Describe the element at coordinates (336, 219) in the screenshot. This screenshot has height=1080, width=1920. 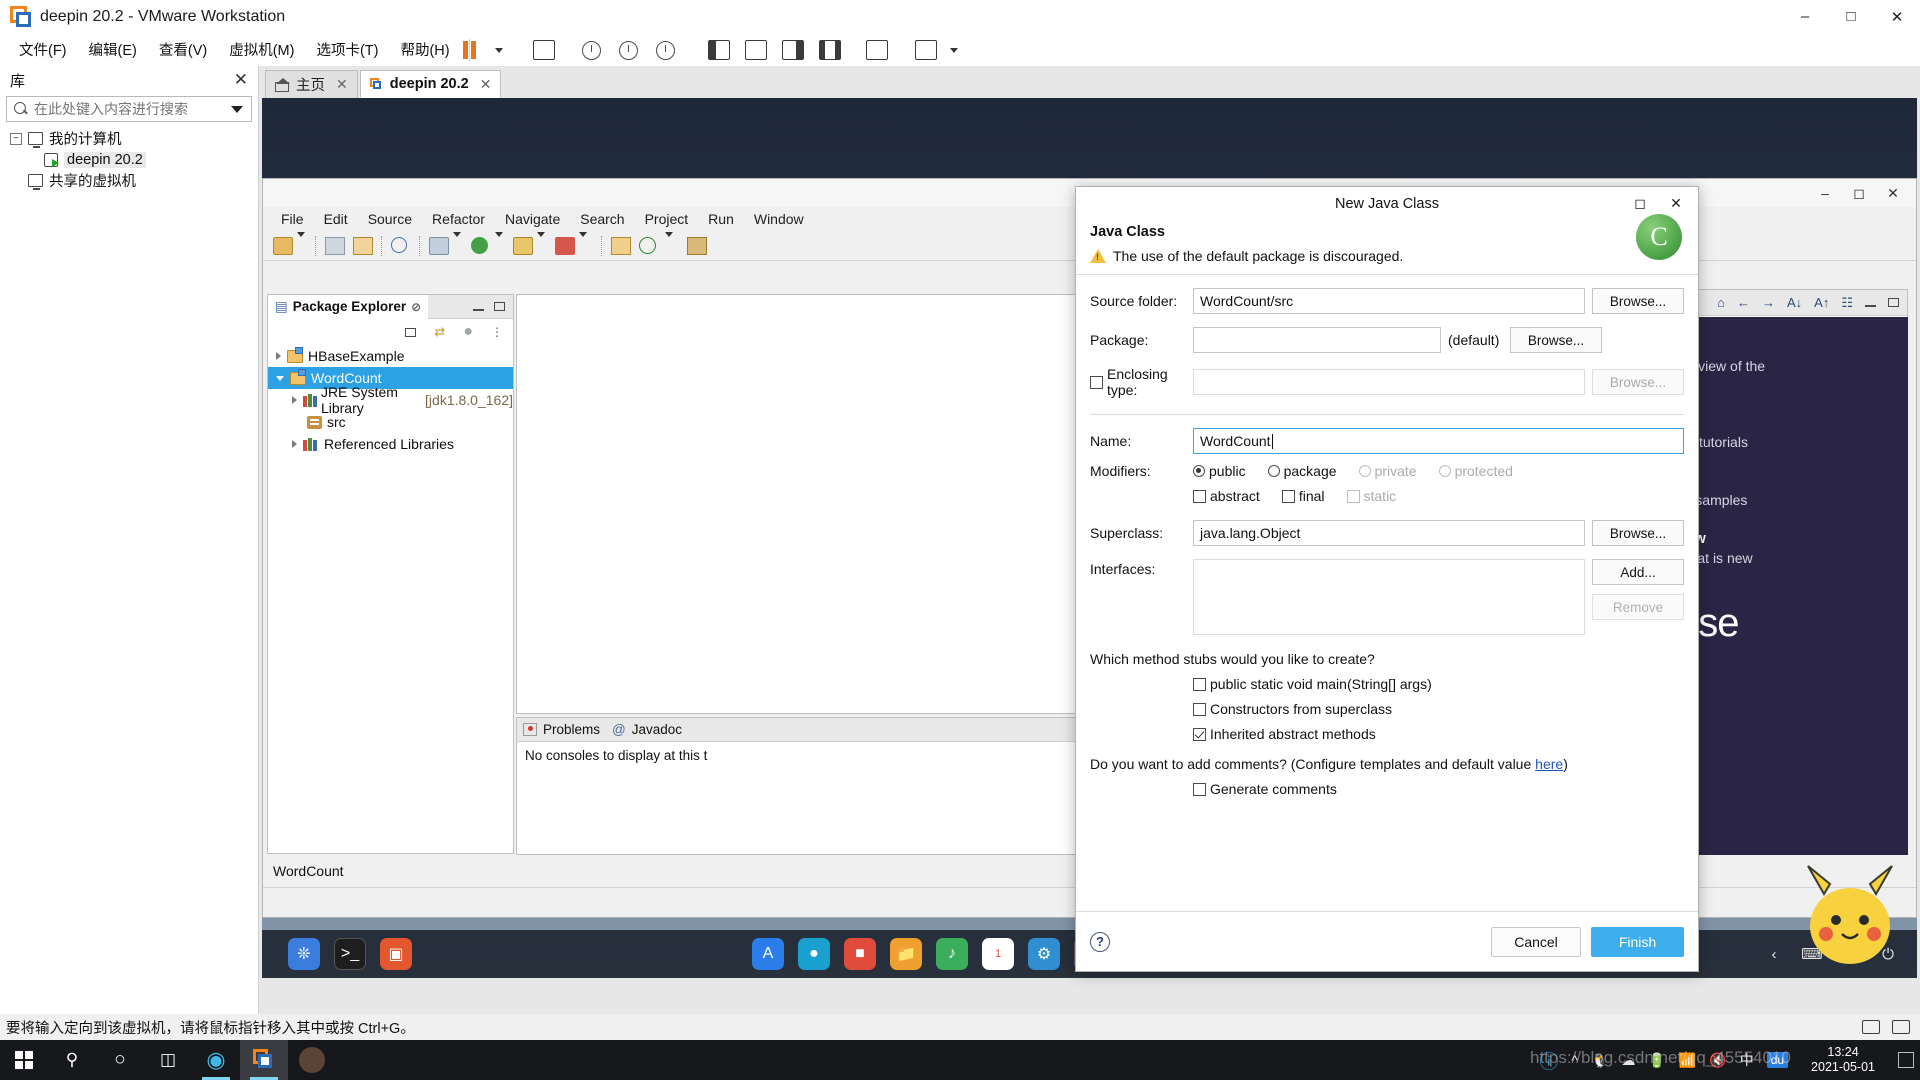
I see `eclipse-menu-edit: Edit` at that location.